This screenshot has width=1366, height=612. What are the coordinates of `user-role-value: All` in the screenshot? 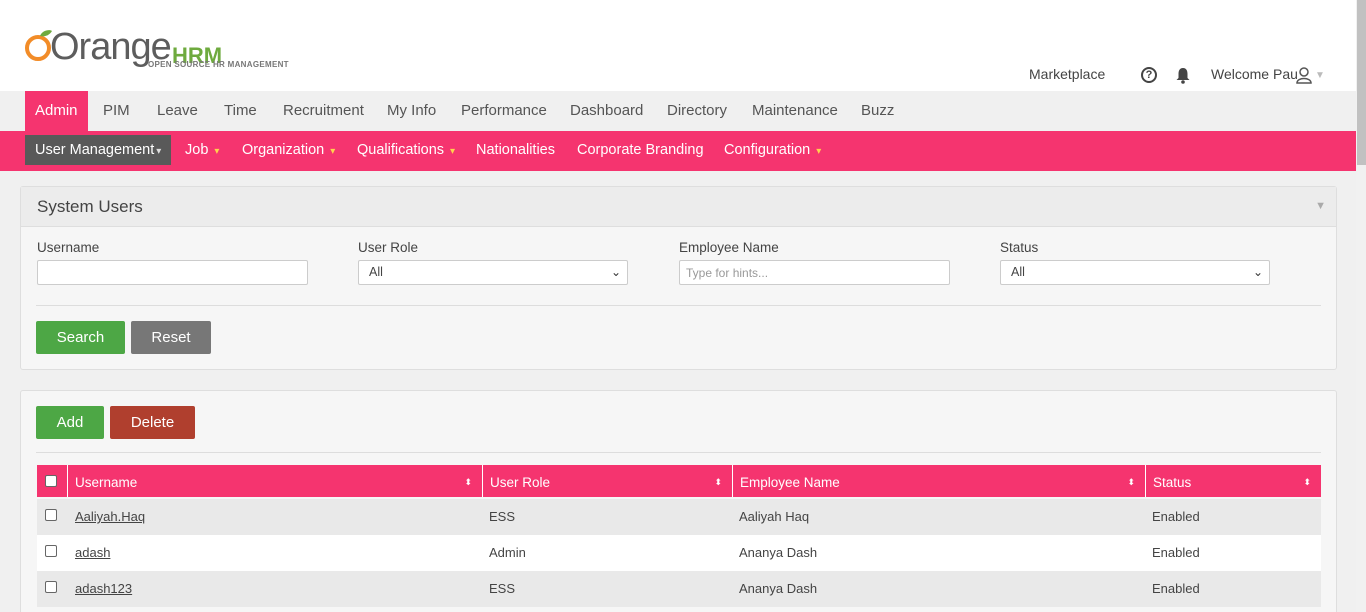 It's located at (376, 272).